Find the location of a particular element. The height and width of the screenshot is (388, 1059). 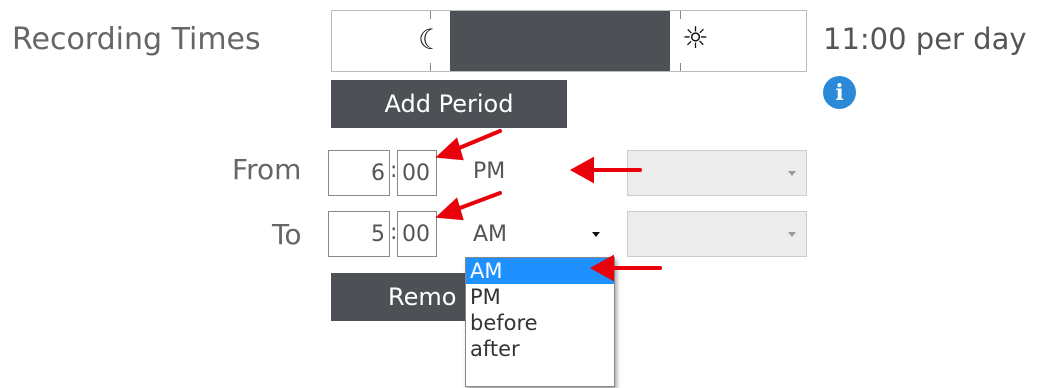

annotation-arrows is located at coordinates (548, 205).